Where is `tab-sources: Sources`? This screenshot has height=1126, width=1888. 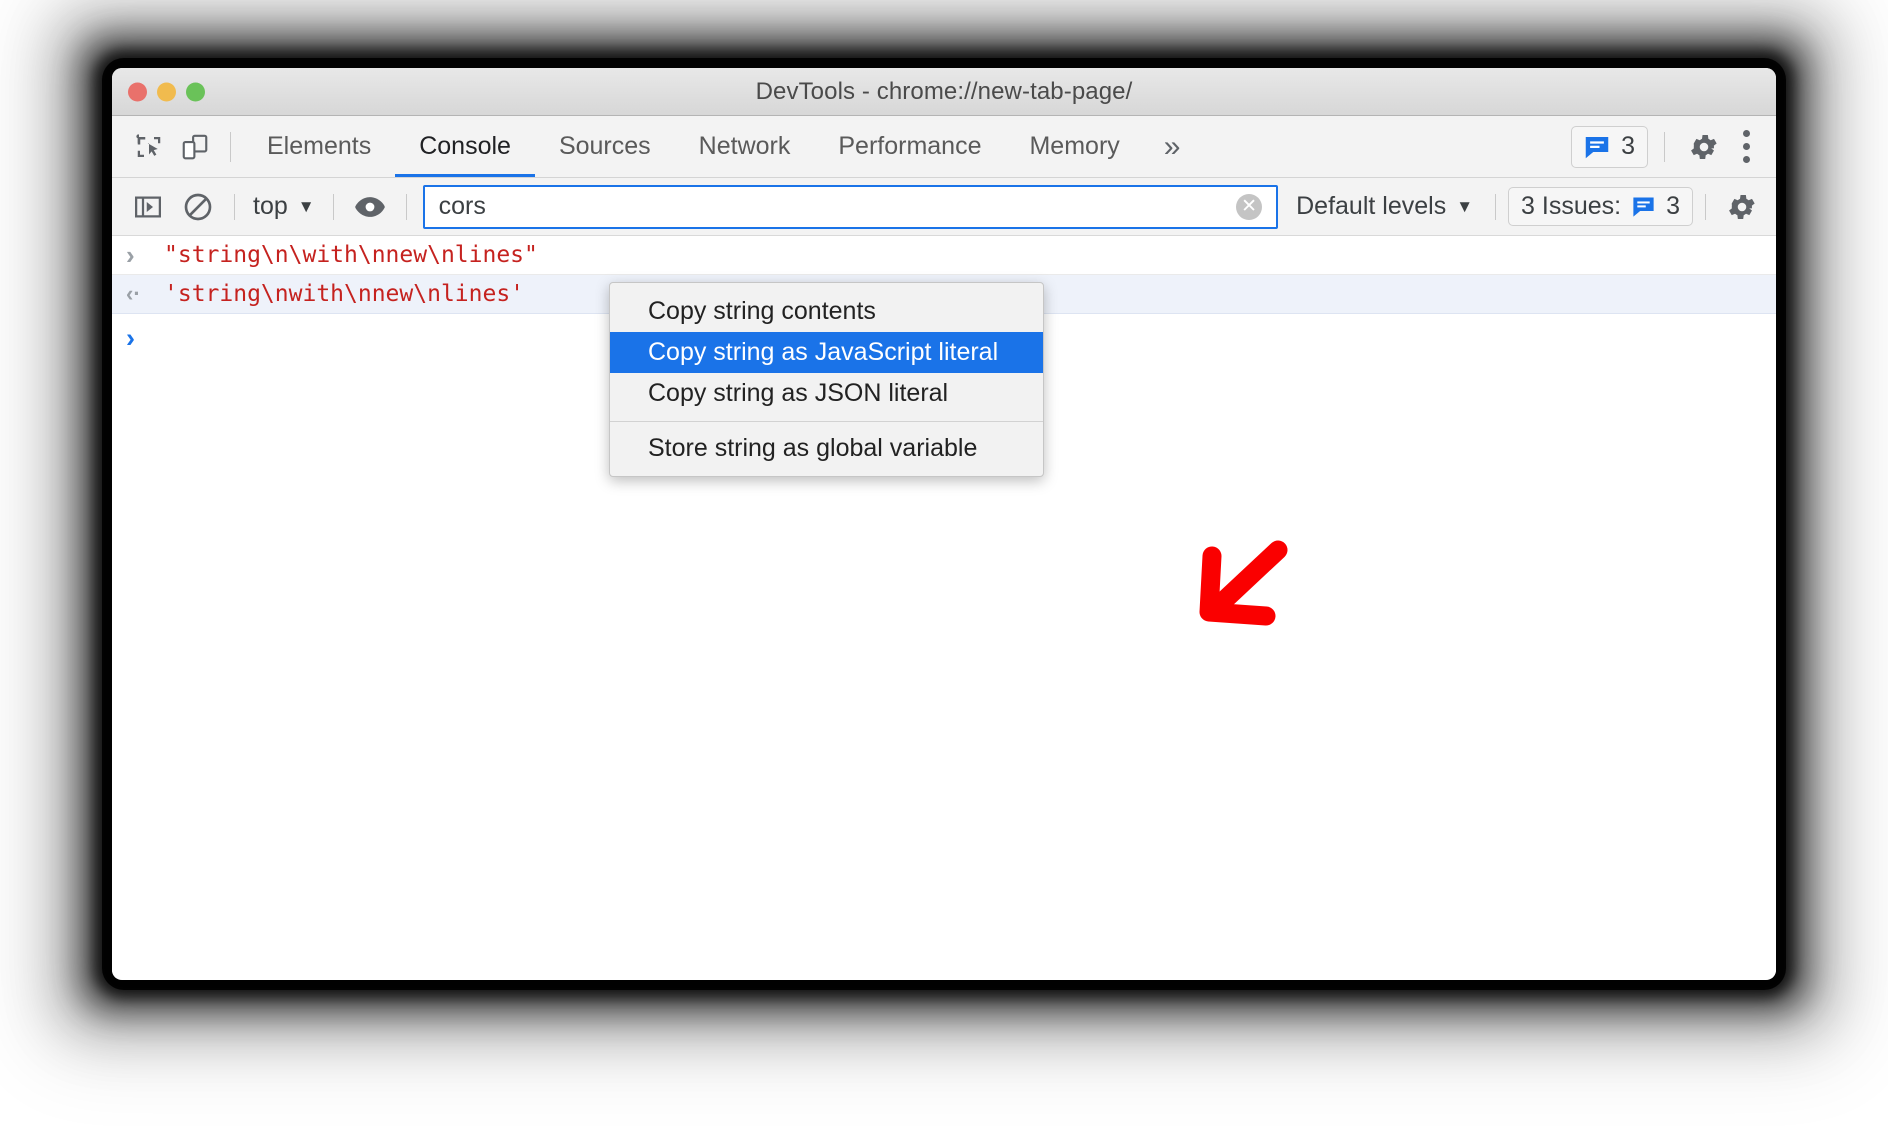 tab-sources: Sources is located at coordinates (605, 146).